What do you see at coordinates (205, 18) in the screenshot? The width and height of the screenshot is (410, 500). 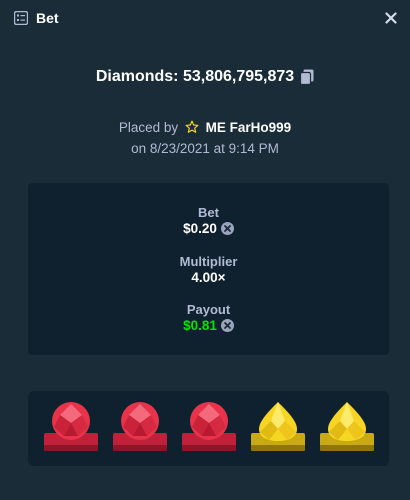 I see `modal-header: Bet` at bounding box center [205, 18].